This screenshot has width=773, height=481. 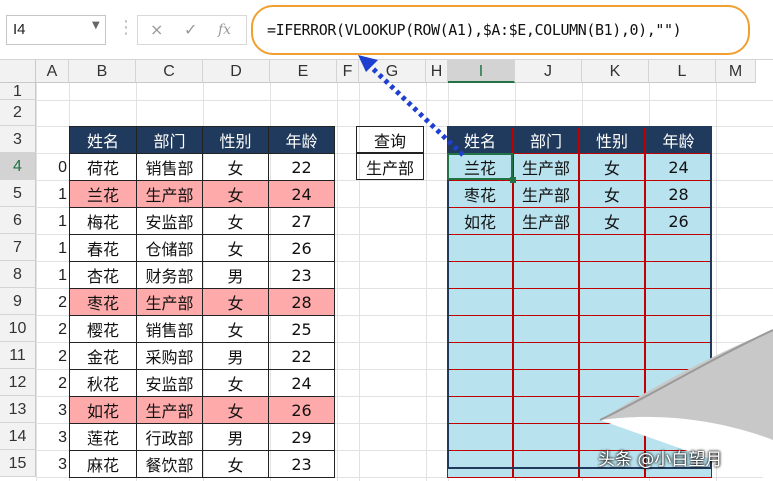 I want to click on dotted-arrow-icon, so click(x=411, y=106).